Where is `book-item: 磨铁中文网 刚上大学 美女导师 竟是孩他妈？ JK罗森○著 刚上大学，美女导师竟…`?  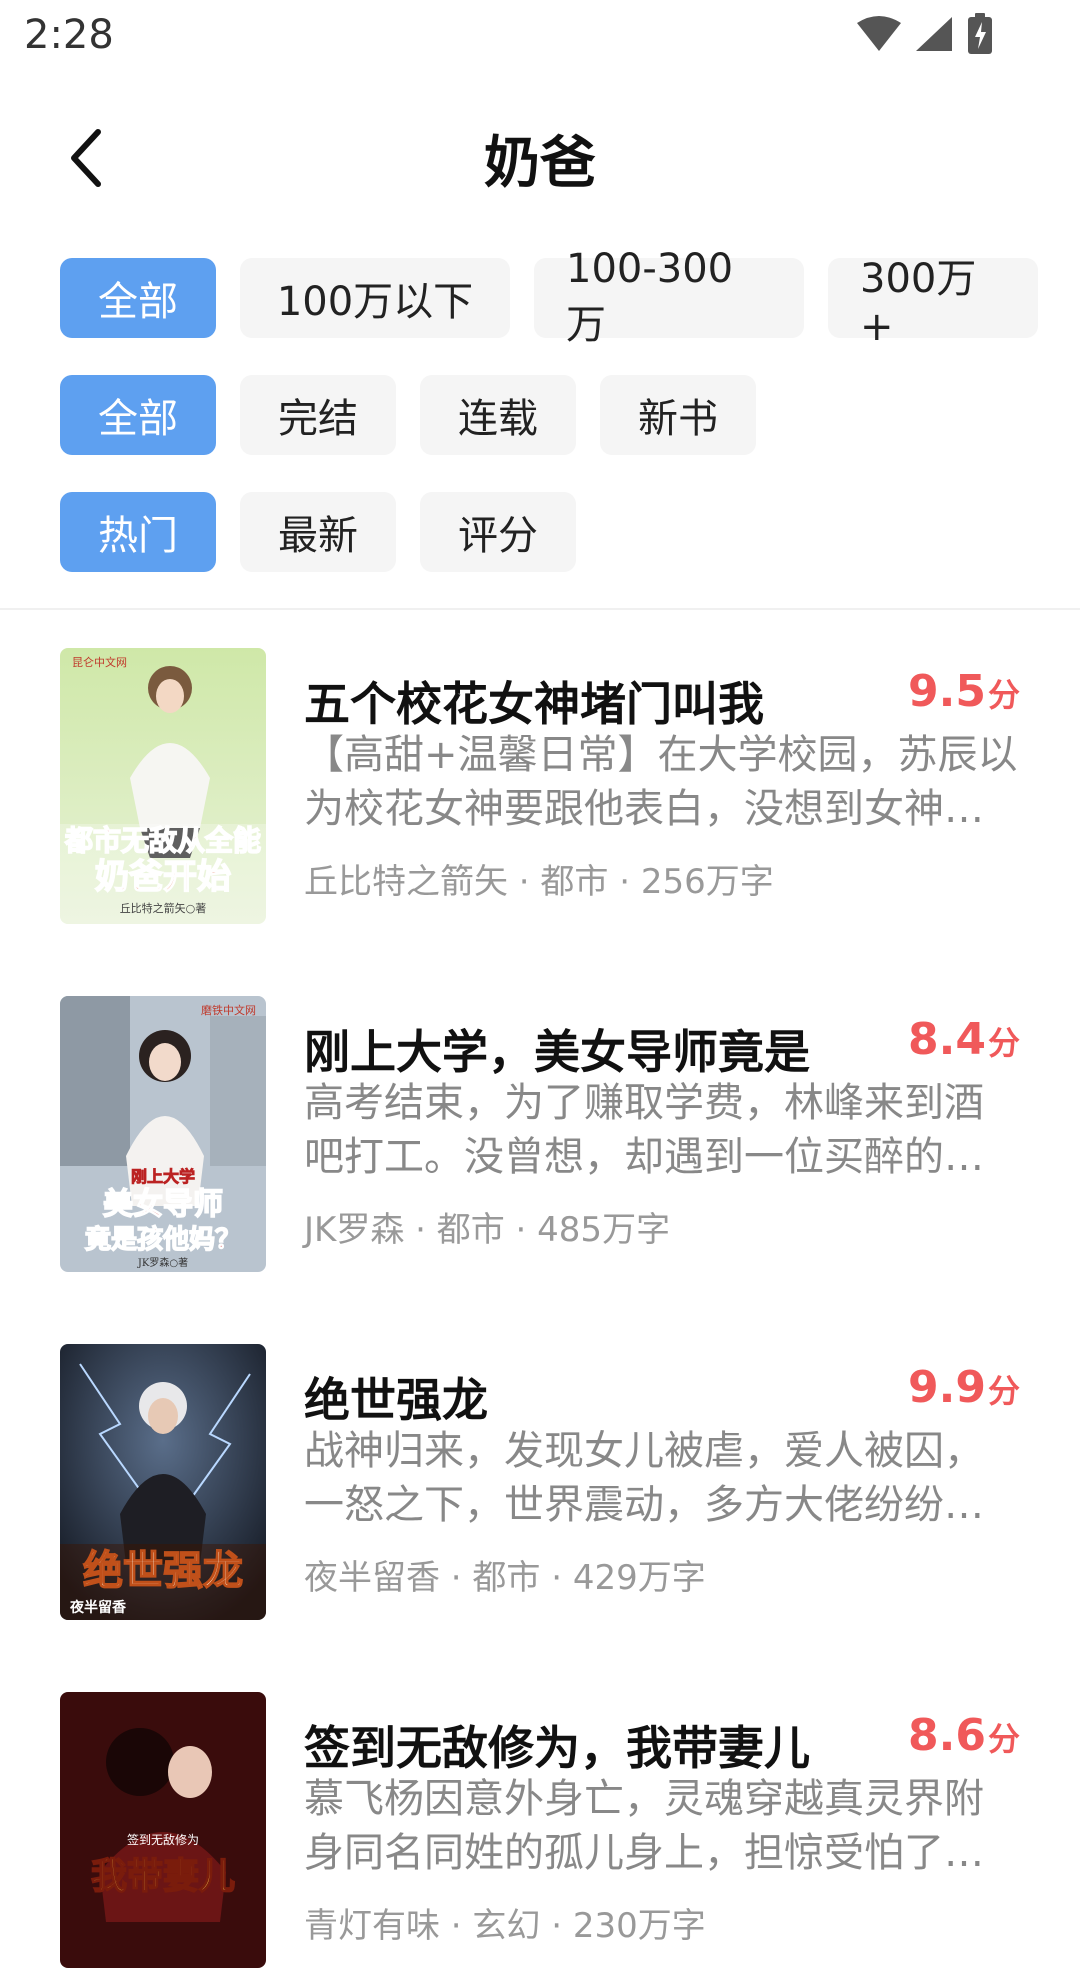 book-item: 磨铁中文网 刚上大学 美女导师 竟是孩他妈？ JK罗森○著 刚上大学，美女导师竟… is located at coordinates (540, 1134).